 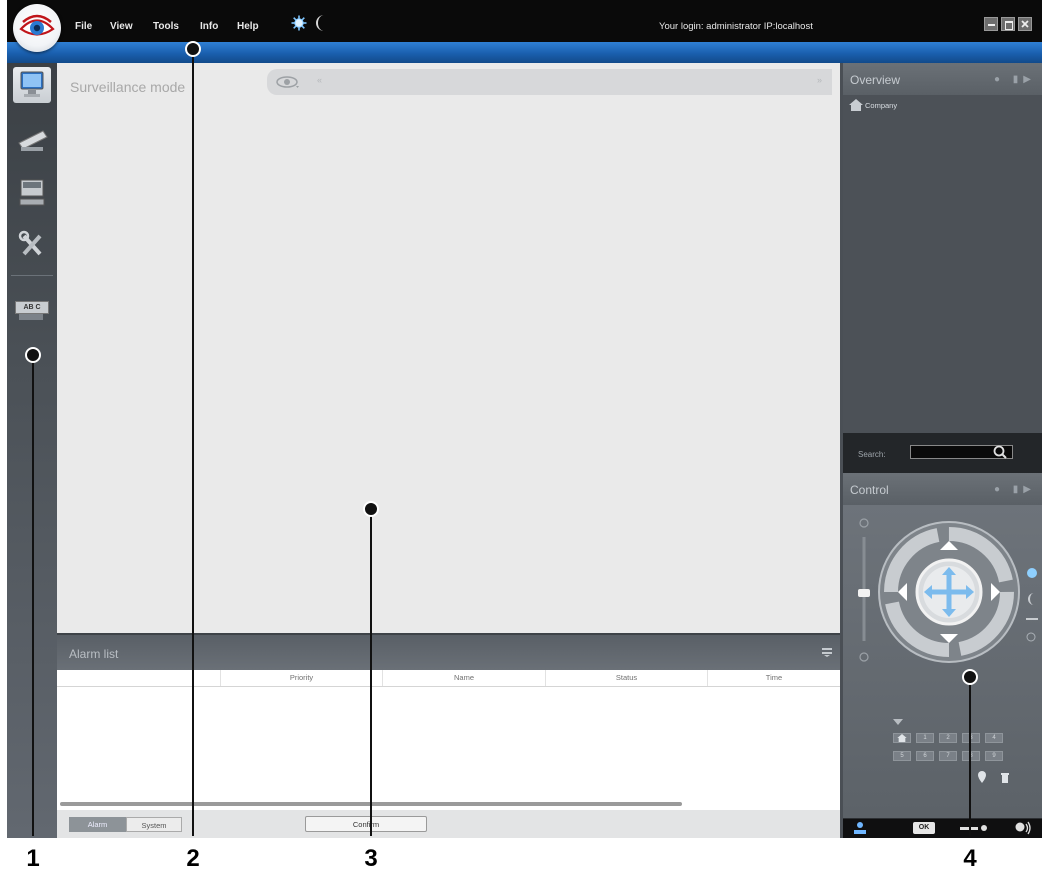 I want to click on keyboard-display-icon, so click(x=32, y=192).